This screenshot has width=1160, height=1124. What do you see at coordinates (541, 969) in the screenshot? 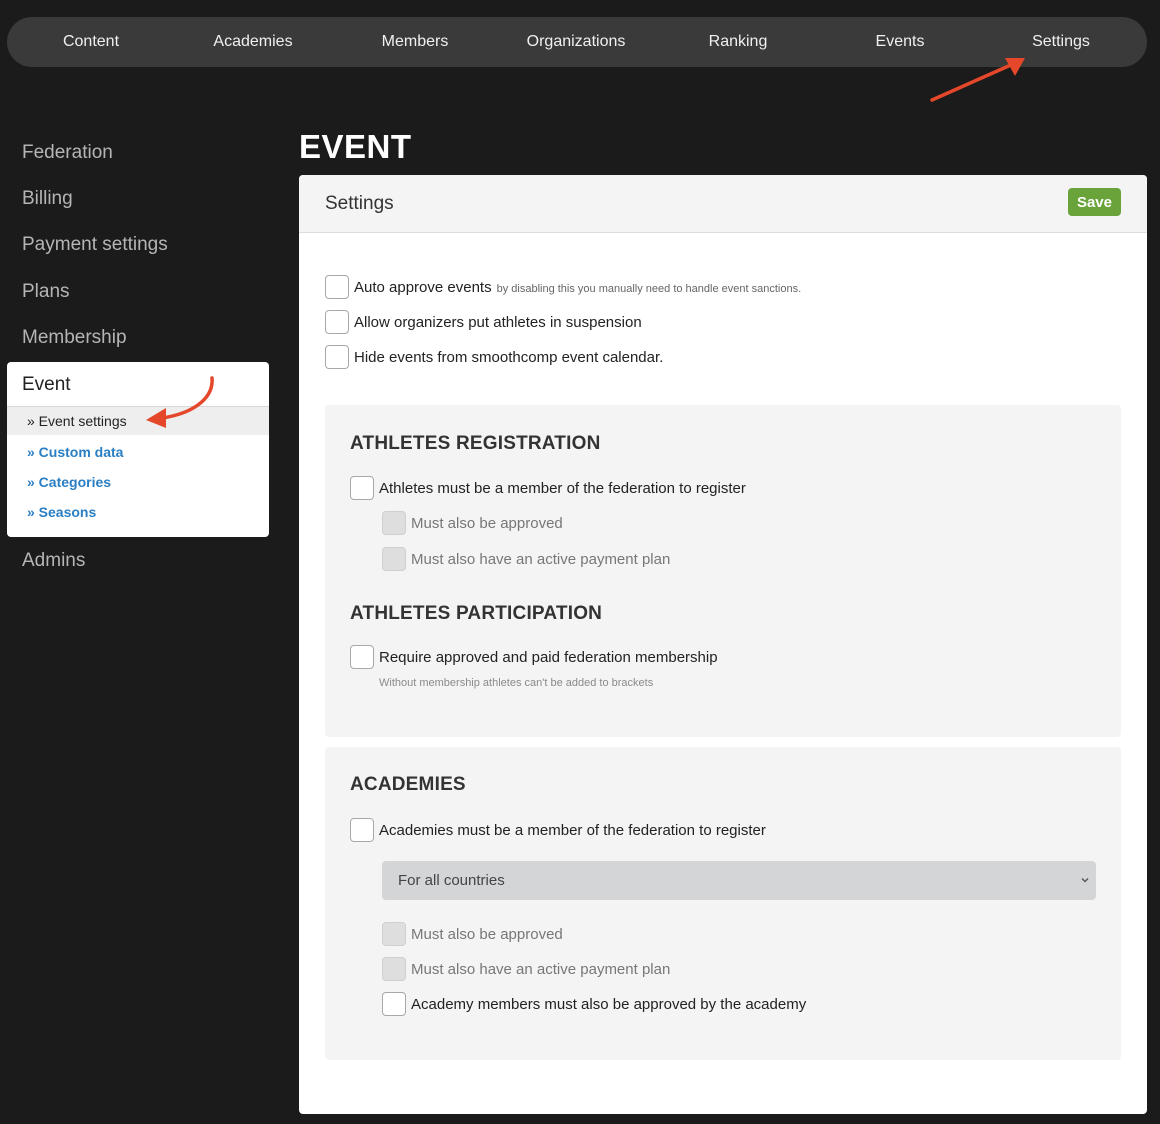
I see `academies-must-payment-label: Must also have an active payment plan` at bounding box center [541, 969].